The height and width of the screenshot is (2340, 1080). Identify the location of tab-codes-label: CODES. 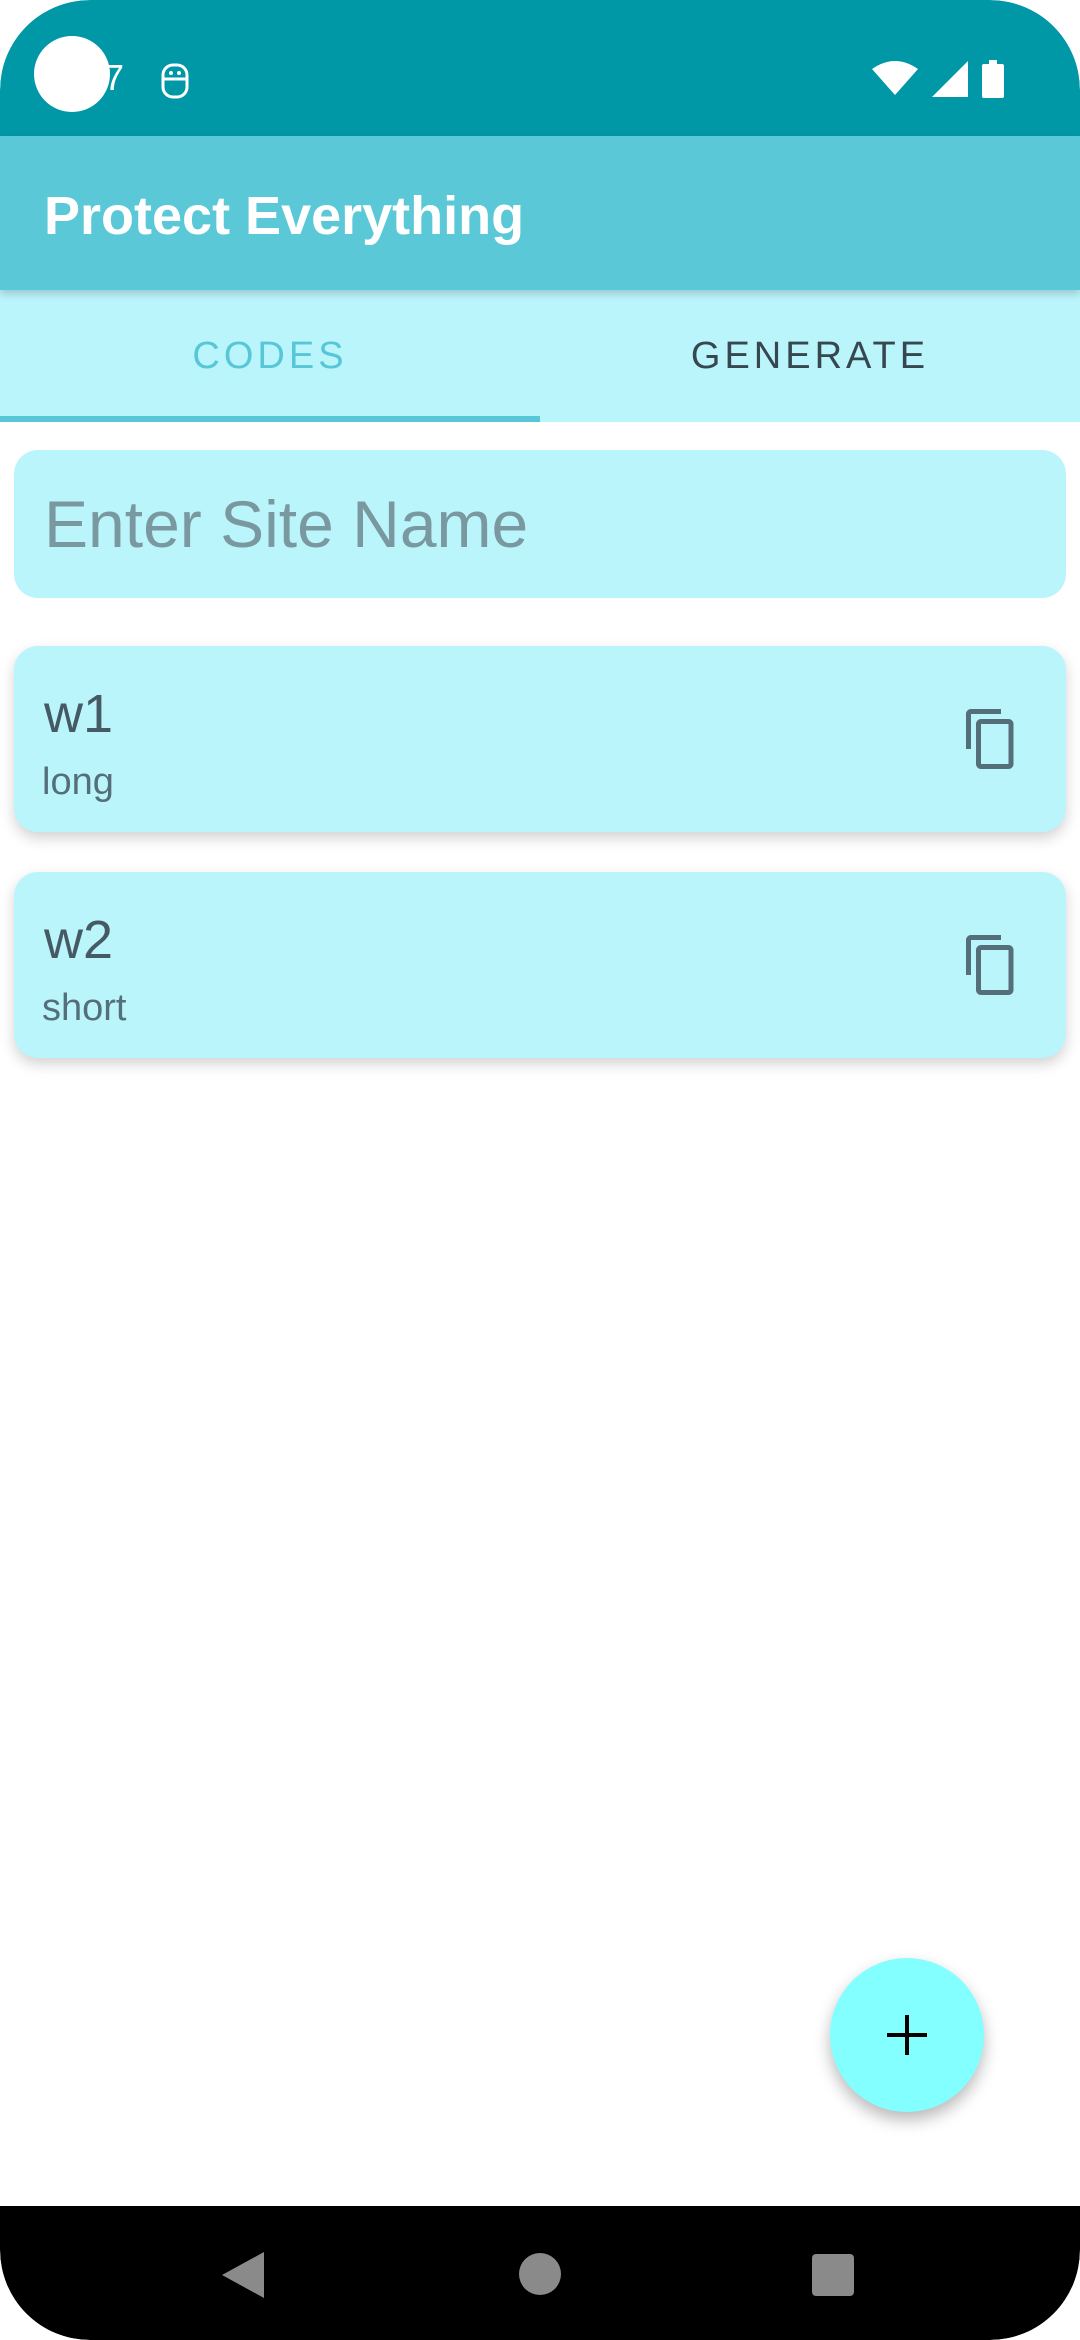
(270, 355).